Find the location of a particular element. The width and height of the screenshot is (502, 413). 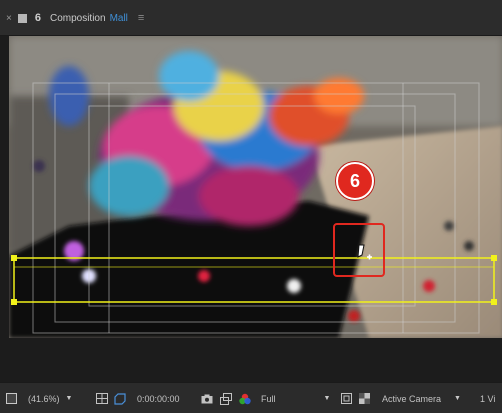

panel-menu-icon: ≡ is located at coordinates (141, 18).